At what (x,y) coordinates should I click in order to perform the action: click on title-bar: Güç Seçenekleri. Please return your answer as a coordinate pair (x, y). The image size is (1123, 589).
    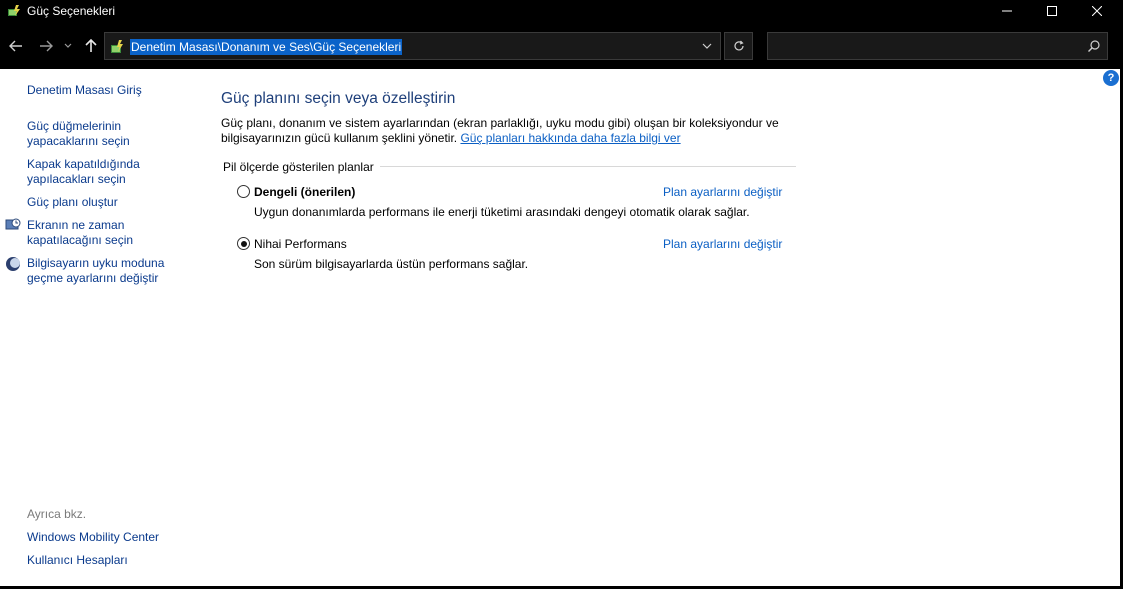
    Looking at the image, I should click on (561, 11).